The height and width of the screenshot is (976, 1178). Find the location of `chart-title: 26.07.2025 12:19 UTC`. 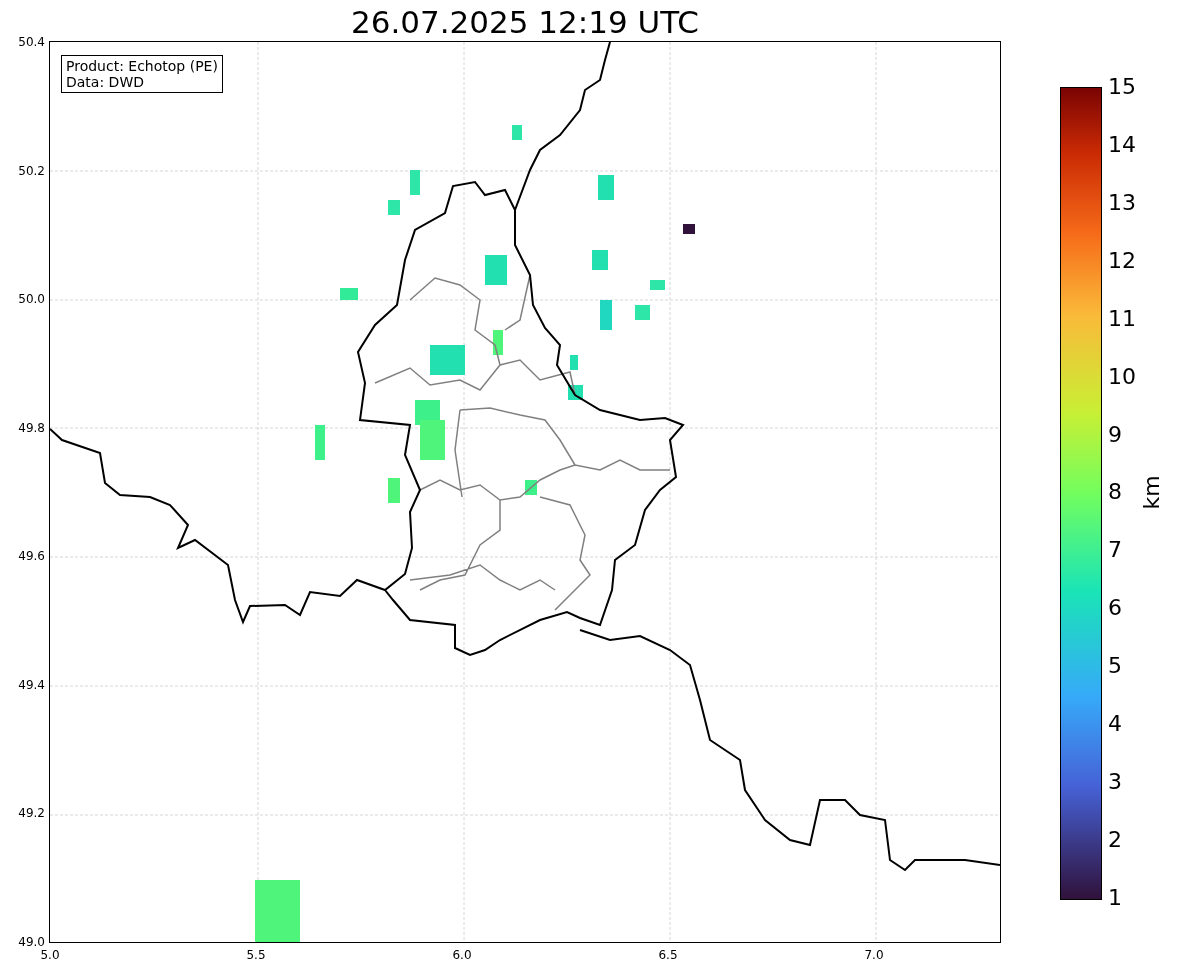

chart-title: 26.07.2025 12:19 UTC is located at coordinates (525, 22).